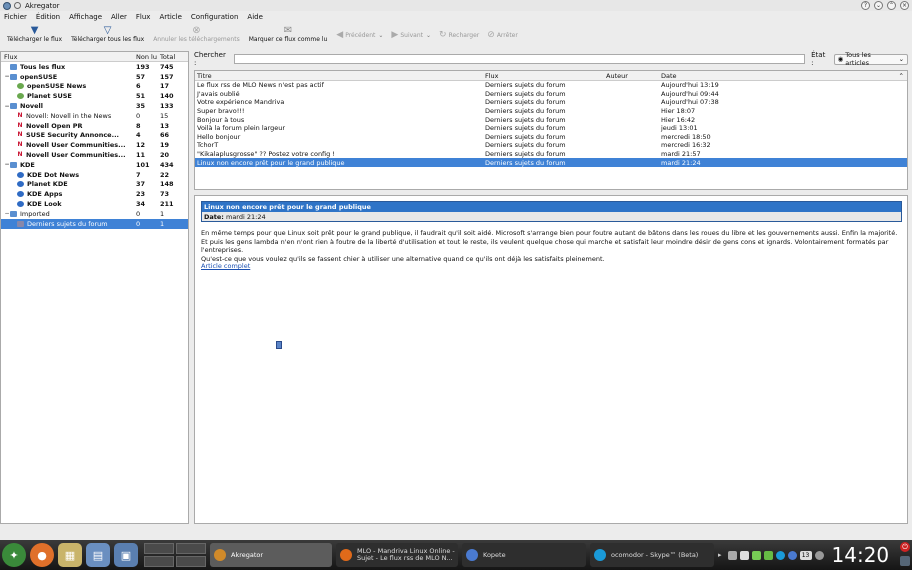 This screenshot has width=912, height=570. I want to click on abort-fetch-button: ⊗ Annuler les téléchargements, so click(196, 33).